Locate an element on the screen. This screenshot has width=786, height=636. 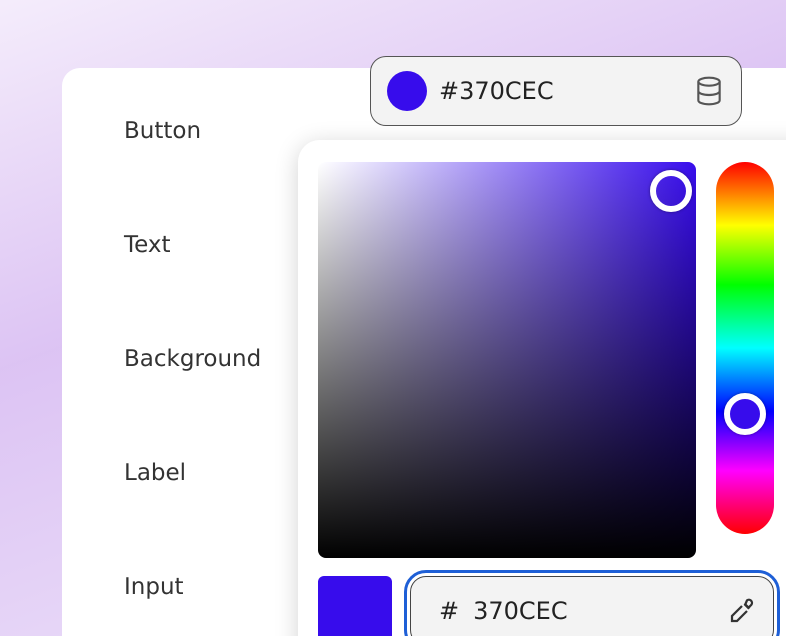
row-label: Background is located at coordinates (193, 359).